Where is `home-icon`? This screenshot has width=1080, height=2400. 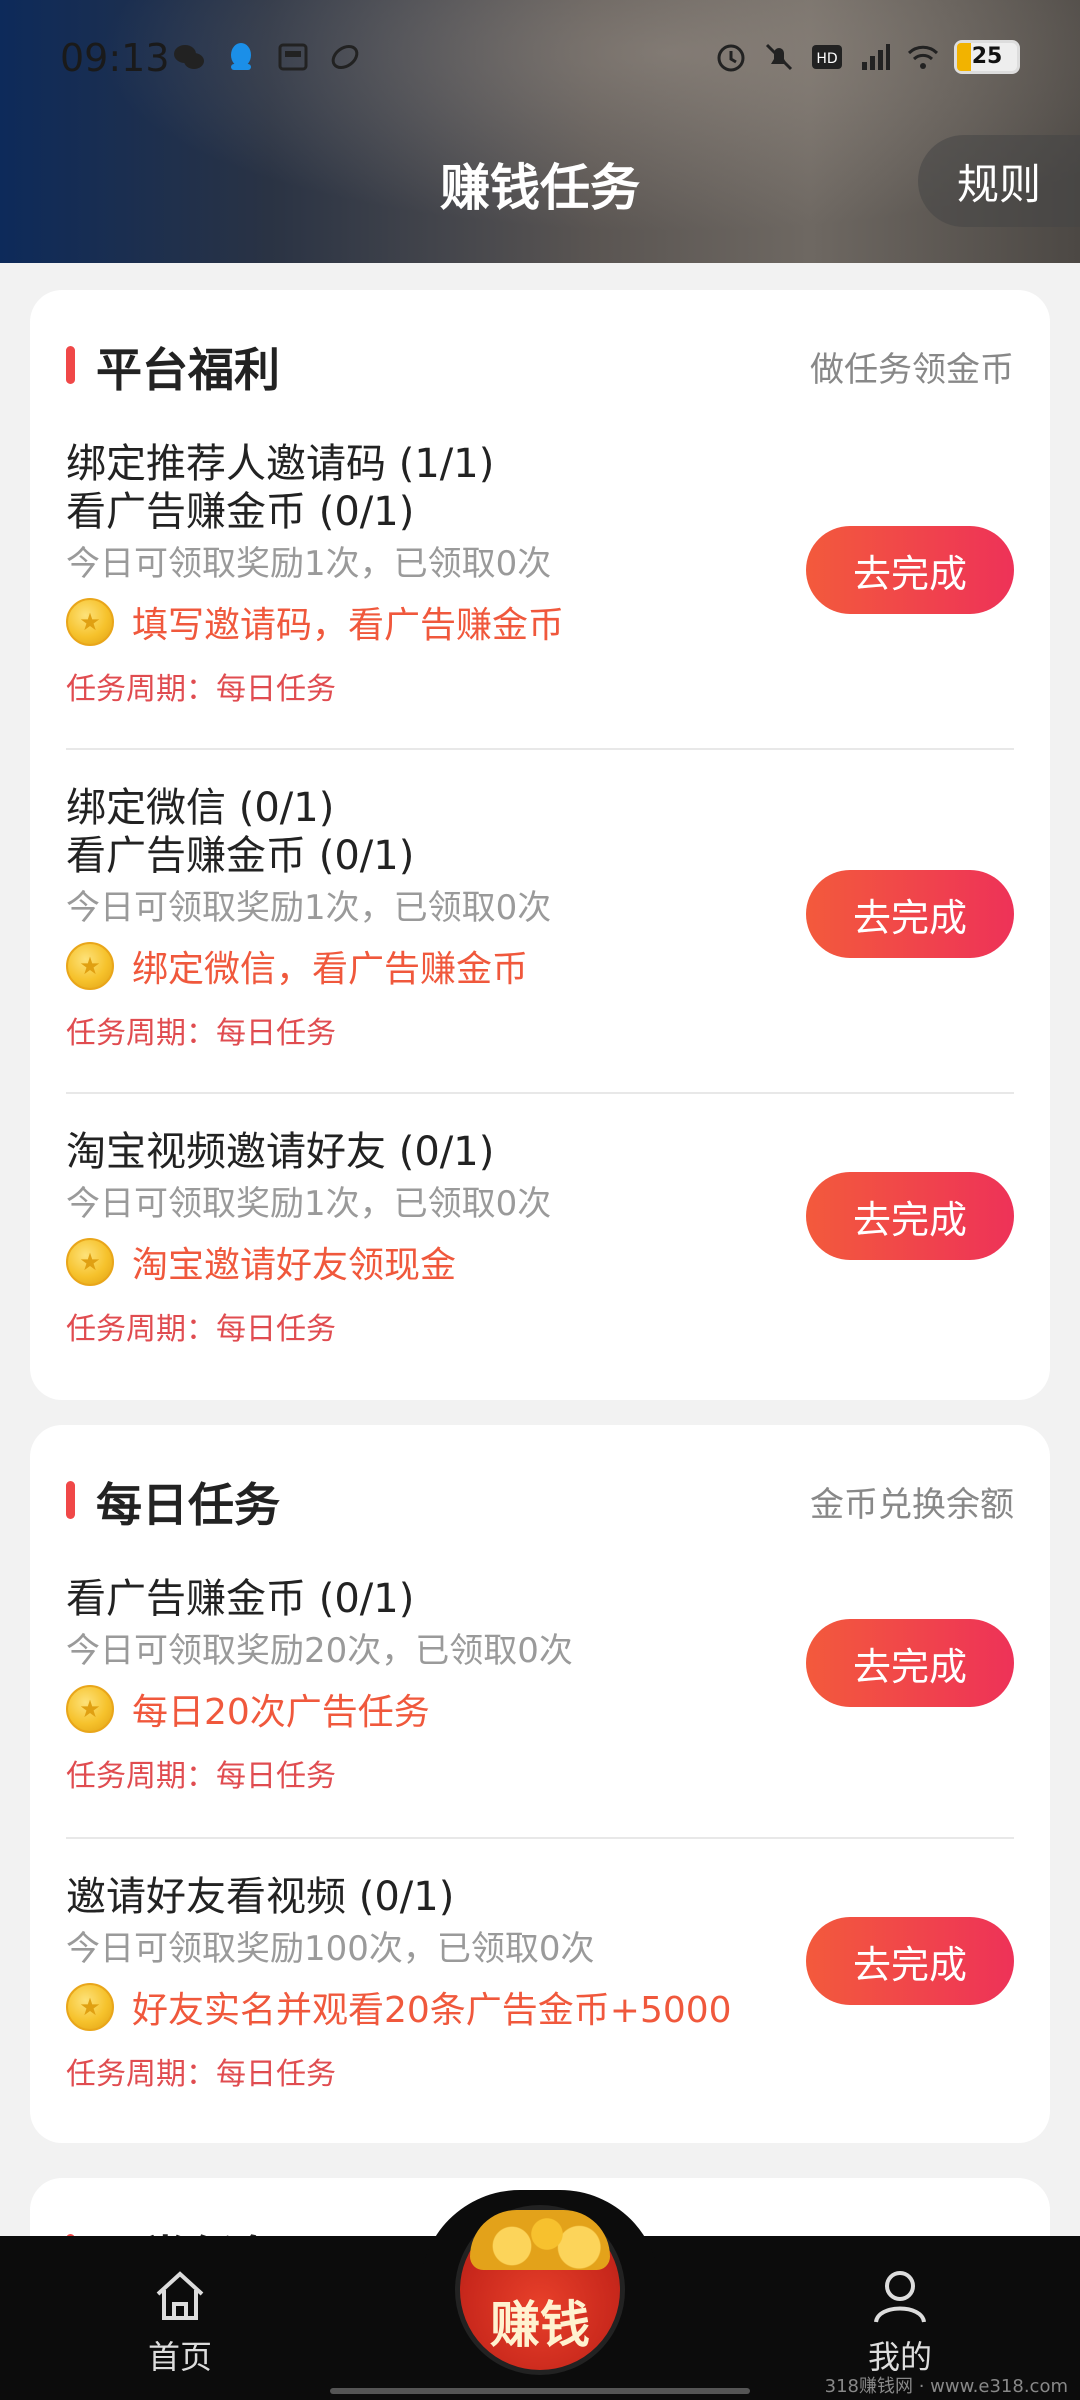 home-icon is located at coordinates (180, 2295).